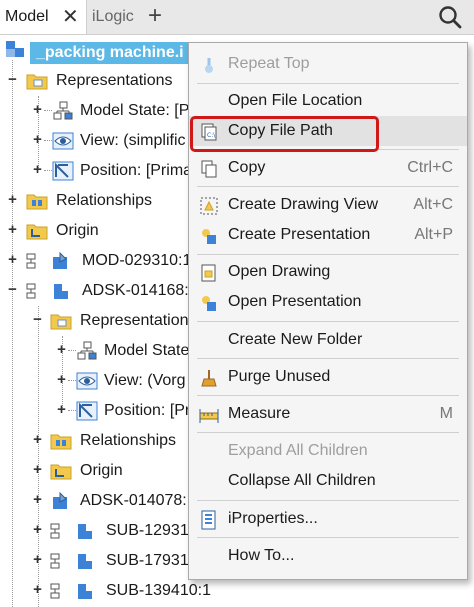 The image size is (474, 607). What do you see at coordinates (155, 16) in the screenshot?
I see `add-tab-icon: +` at bounding box center [155, 16].